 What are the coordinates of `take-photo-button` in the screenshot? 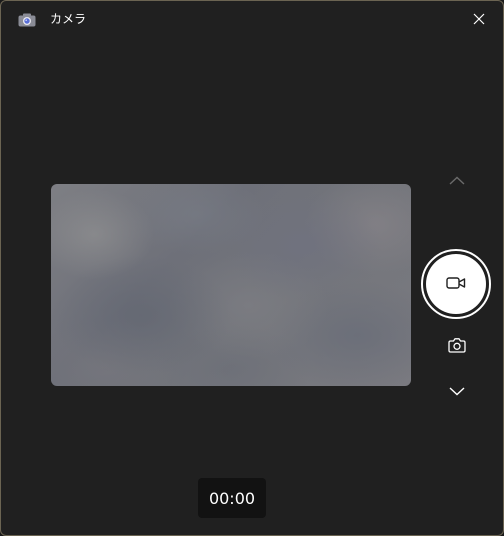 It's located at (457, 347).